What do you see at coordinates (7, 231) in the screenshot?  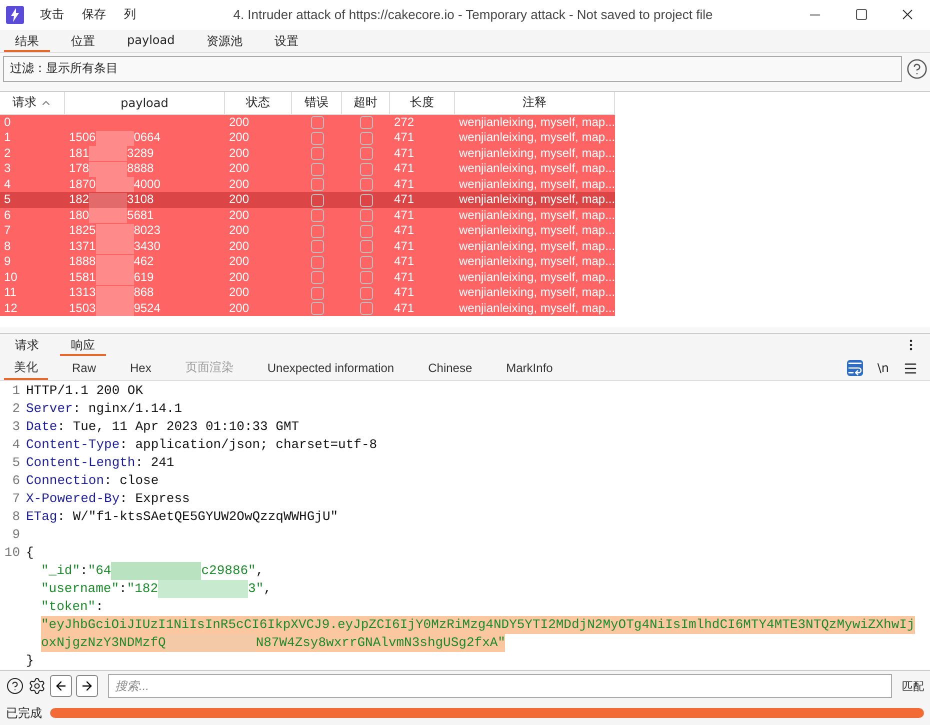 I see `table-cell: 7` at bounding box center [7, 231].